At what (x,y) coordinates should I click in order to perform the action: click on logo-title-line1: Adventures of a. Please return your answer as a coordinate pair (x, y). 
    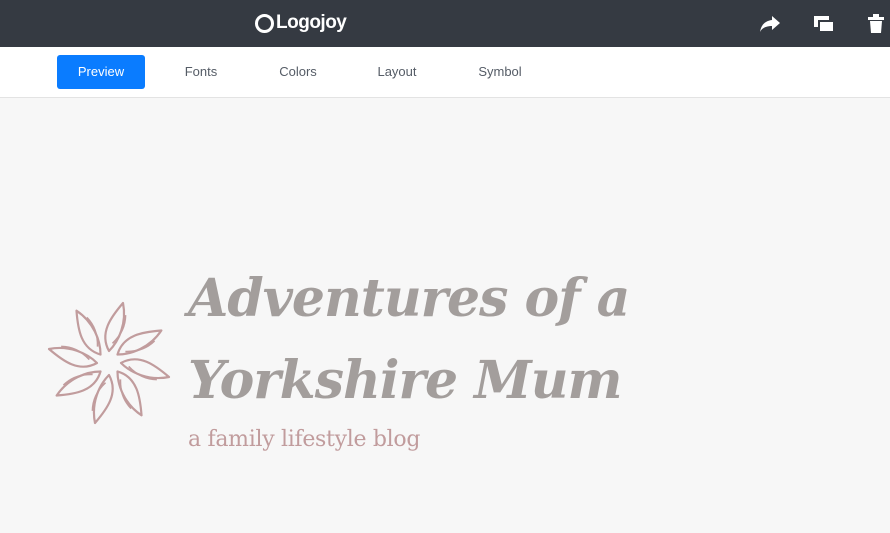
    Looking at the image, I should click on (409, 298).